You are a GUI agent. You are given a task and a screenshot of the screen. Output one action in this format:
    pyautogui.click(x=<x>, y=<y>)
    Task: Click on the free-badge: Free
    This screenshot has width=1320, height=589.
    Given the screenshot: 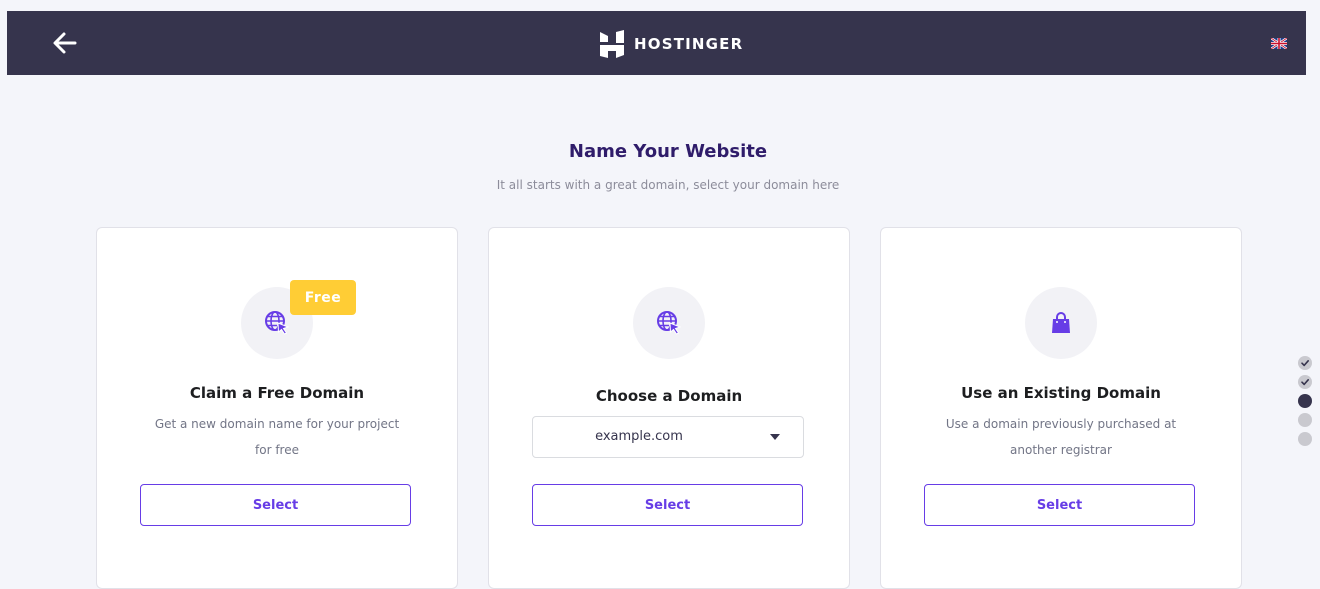 What is the action you would take?
    pyautogui.click(x=323, y=297)
    